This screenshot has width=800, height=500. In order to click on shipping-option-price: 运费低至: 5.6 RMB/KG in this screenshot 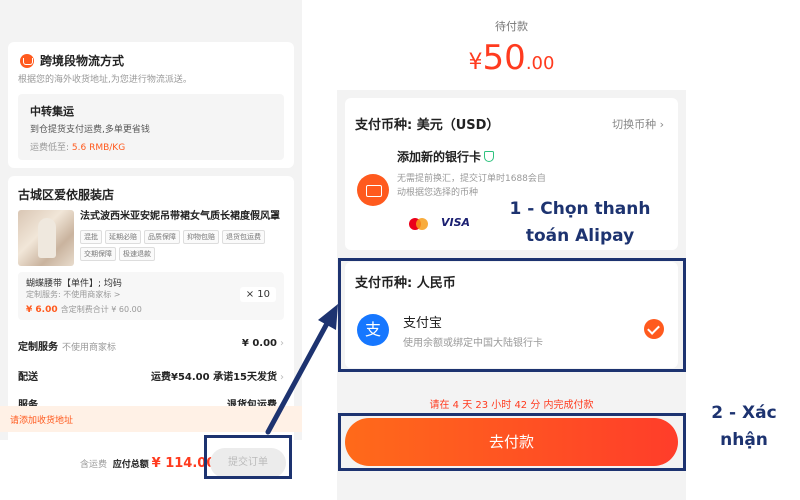, I will do `click(77, 146)`.